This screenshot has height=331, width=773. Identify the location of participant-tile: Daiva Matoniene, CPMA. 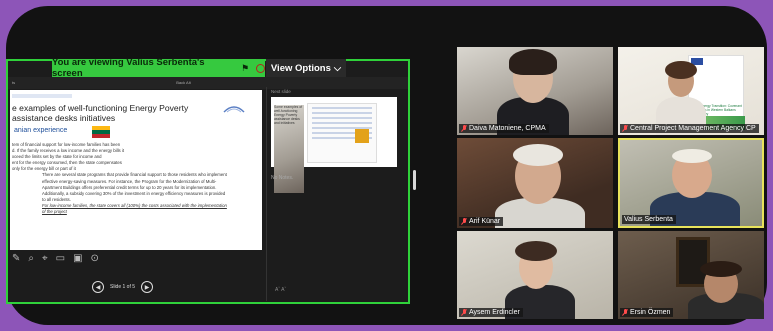
(535, 91).